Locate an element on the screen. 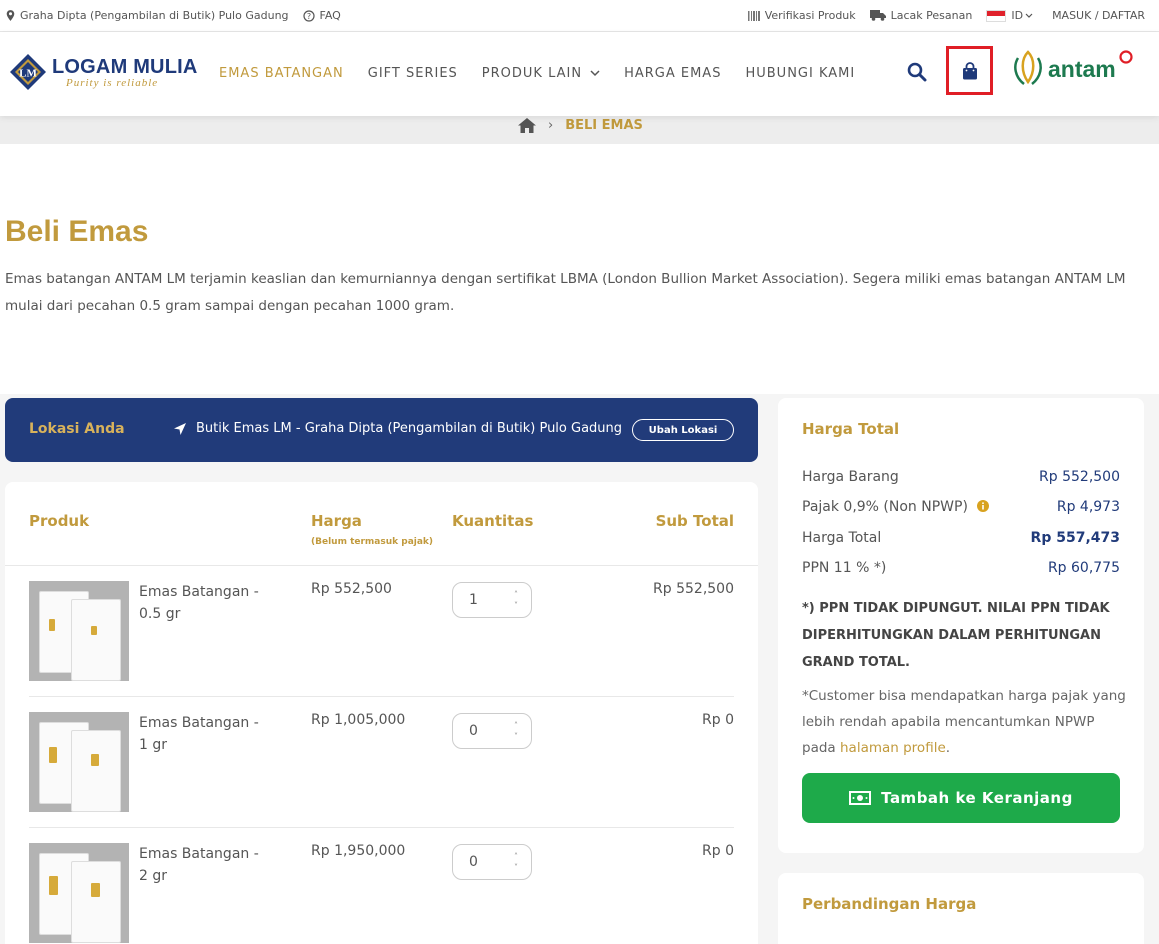  login-register-link: MASUK / DAFTAR is located at coordinates (1098, 15).